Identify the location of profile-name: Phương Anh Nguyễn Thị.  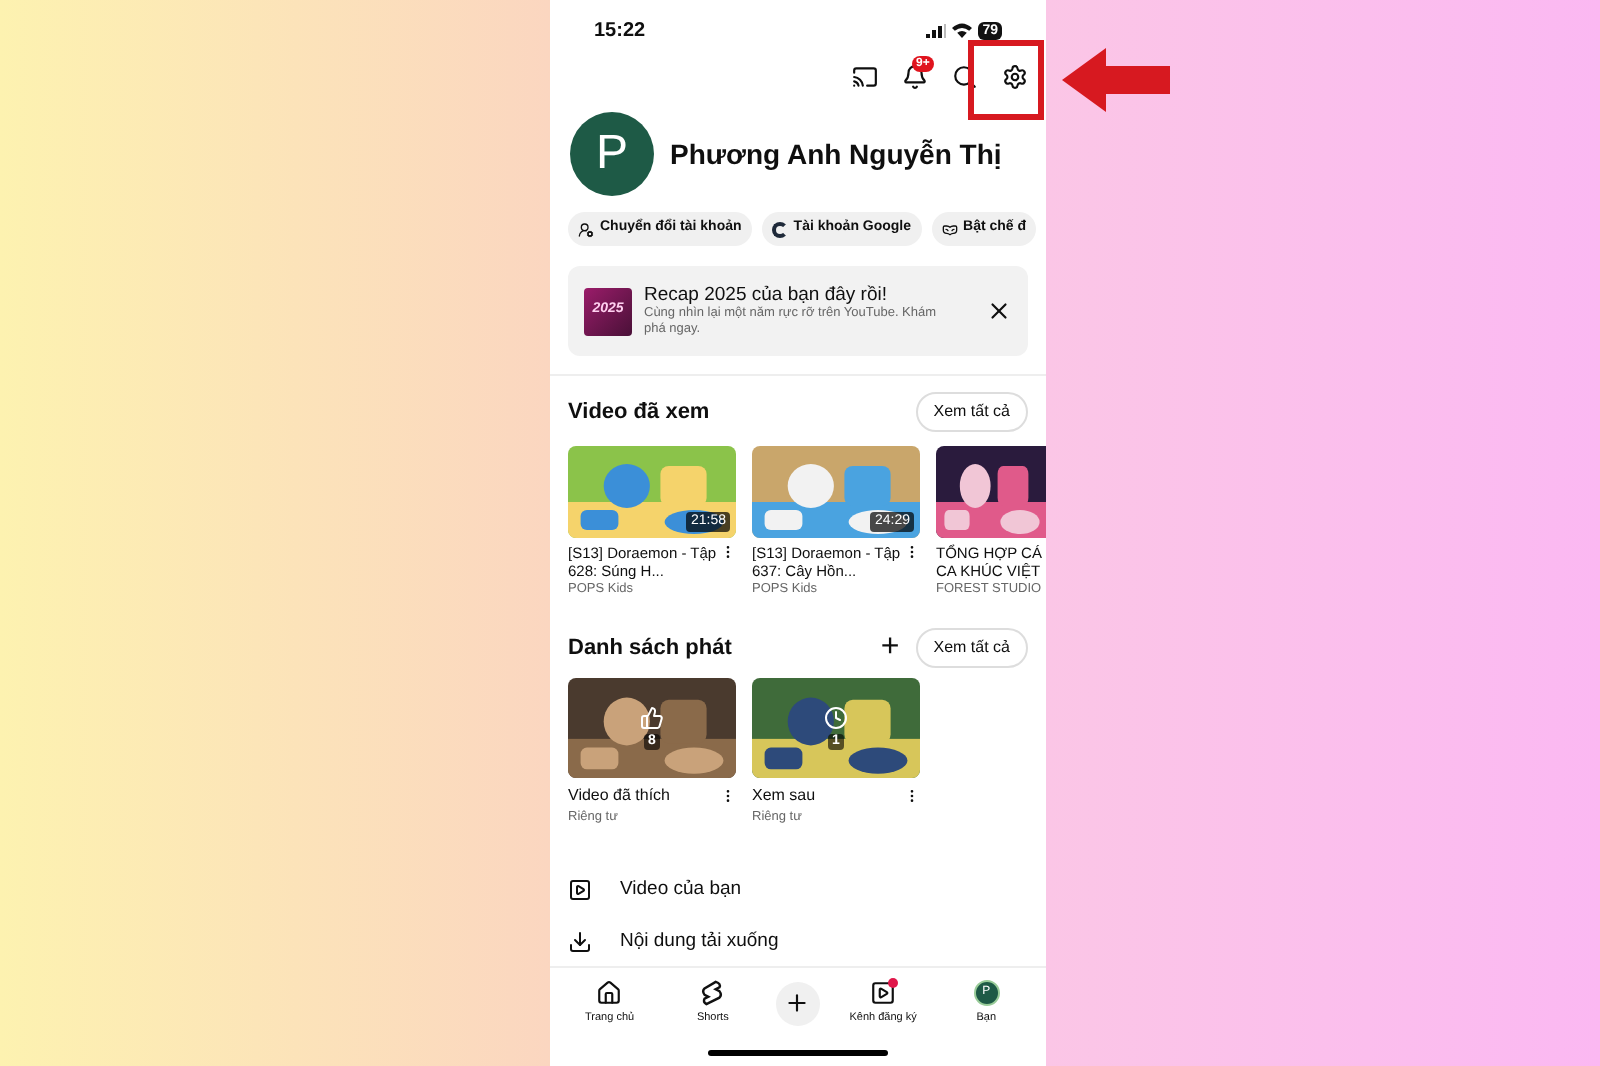
(836, 154).